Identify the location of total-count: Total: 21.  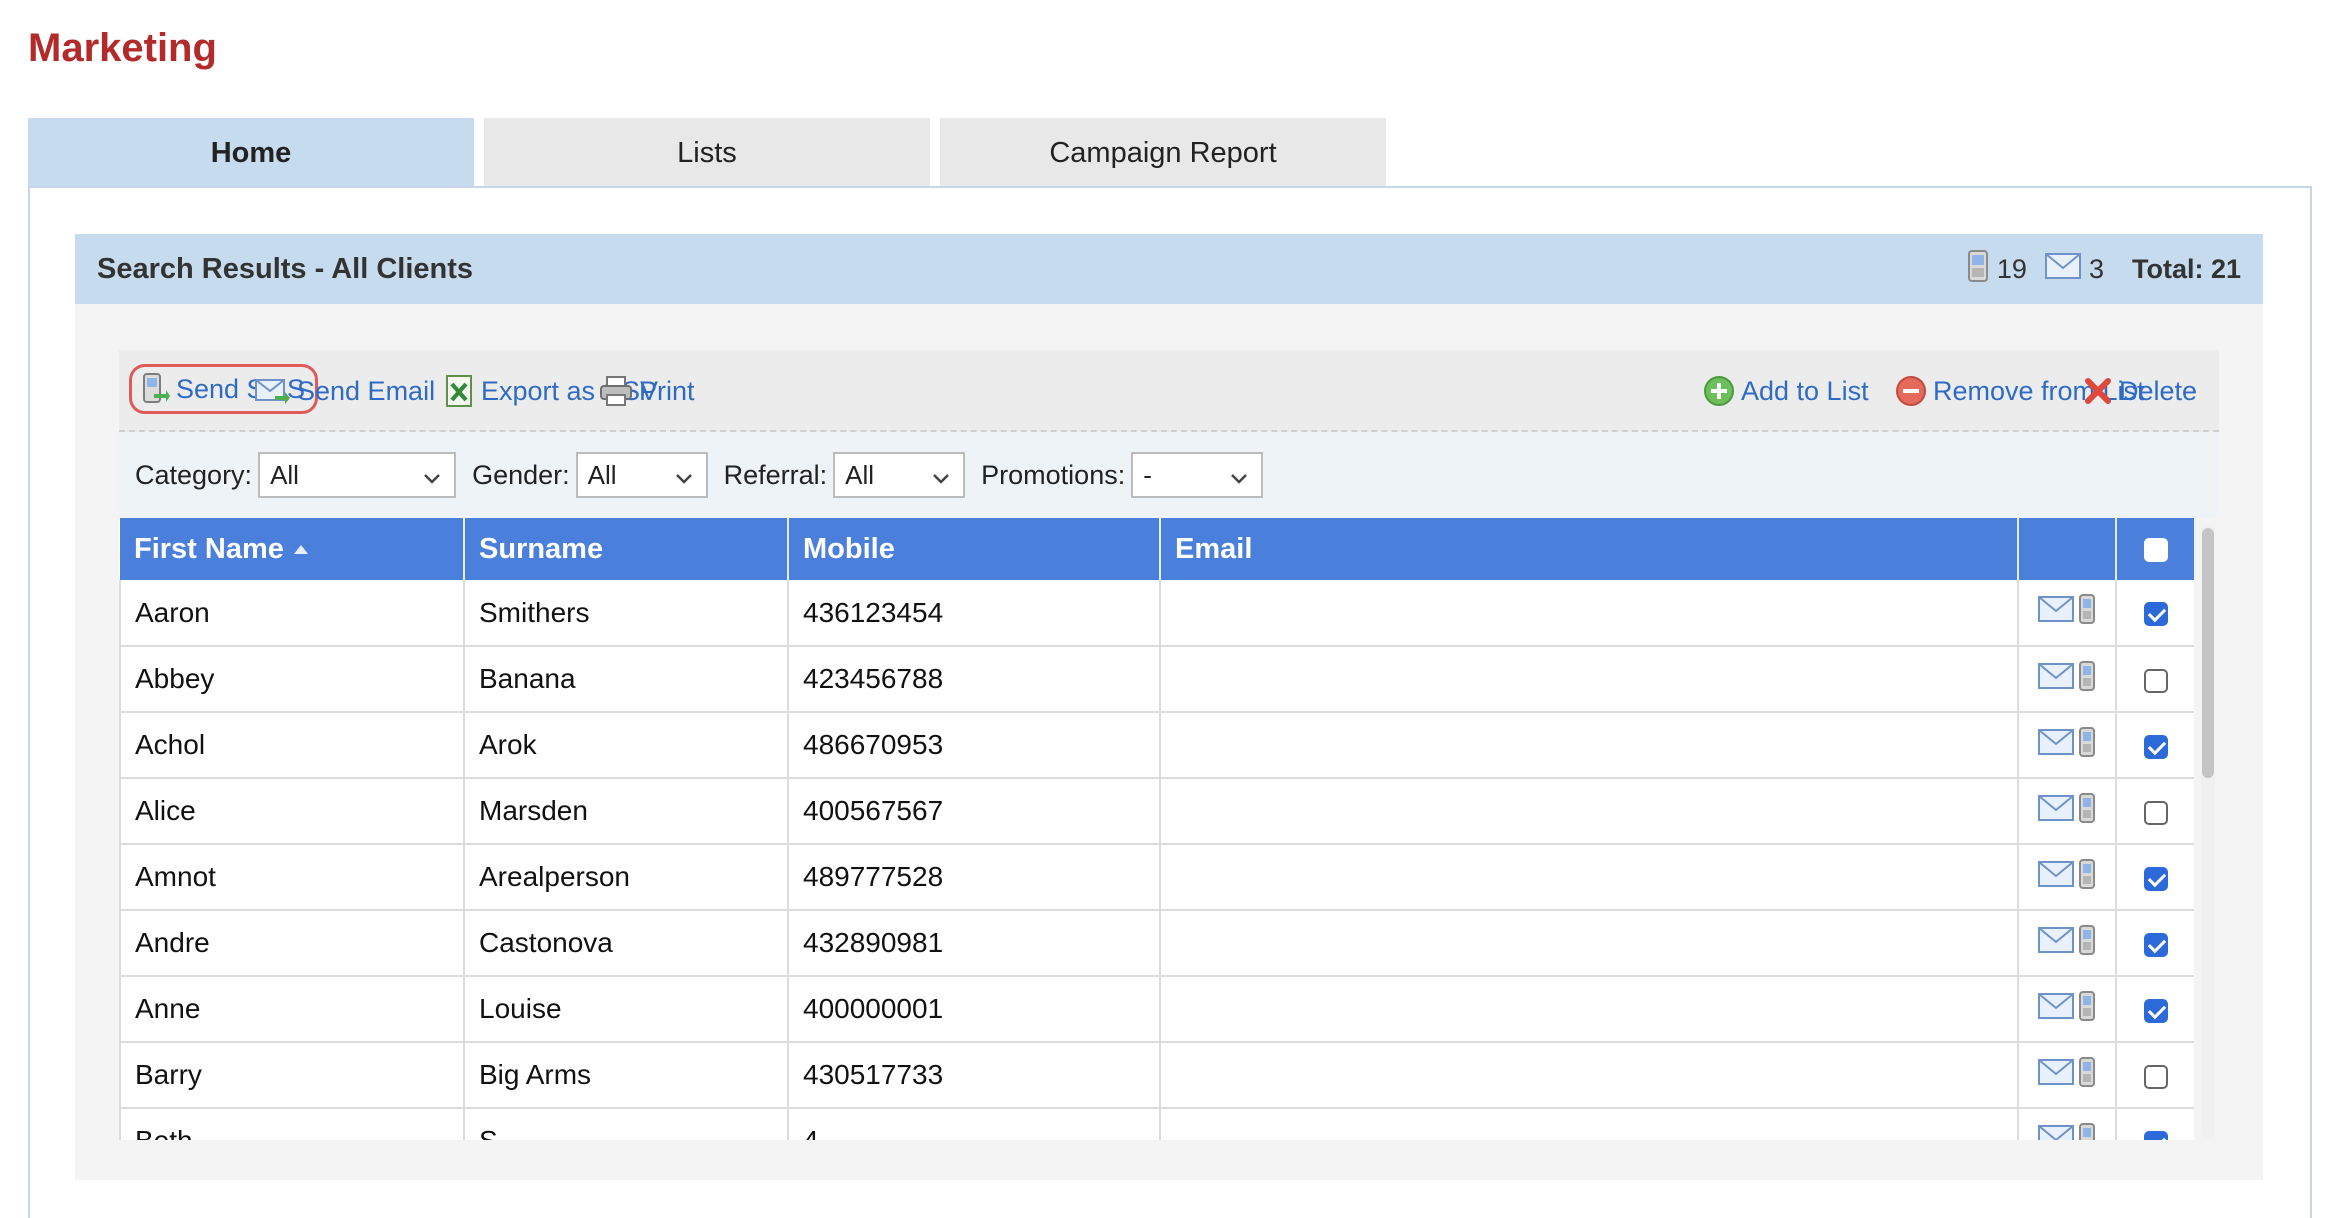
(2186, 268).